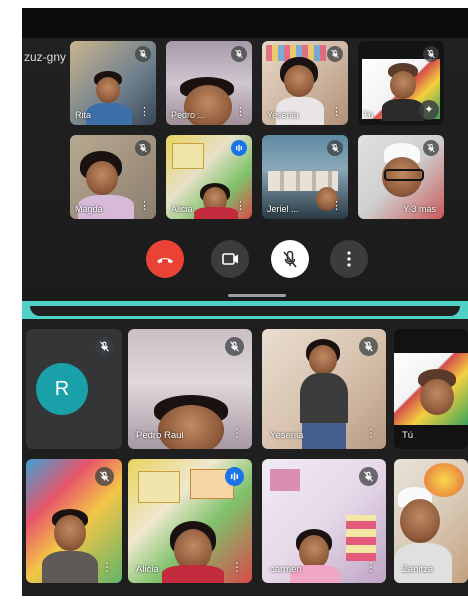 Image resolution: width=468 pixels, height=600 pixels. I want to click on more-options-button, so click(349, 259).